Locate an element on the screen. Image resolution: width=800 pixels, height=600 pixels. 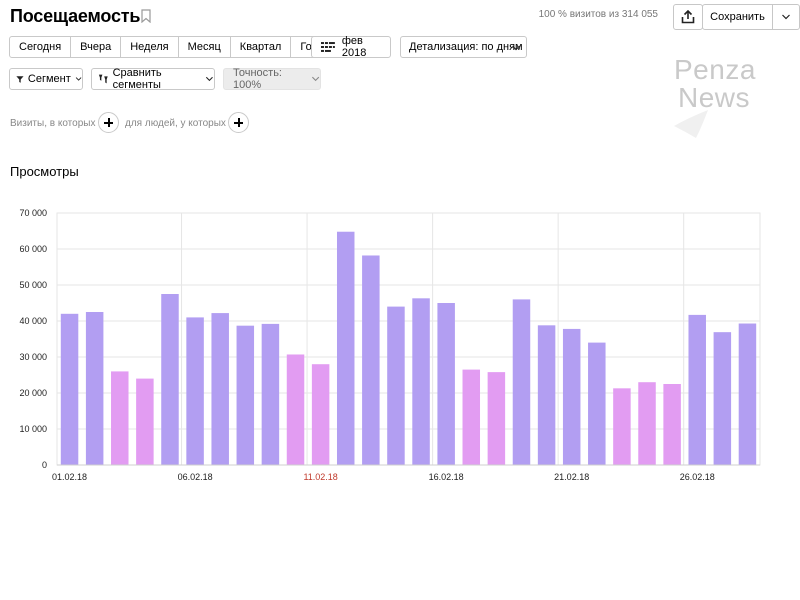
x-tick-label: 21.02.18 is located at coordinates (571, 477).